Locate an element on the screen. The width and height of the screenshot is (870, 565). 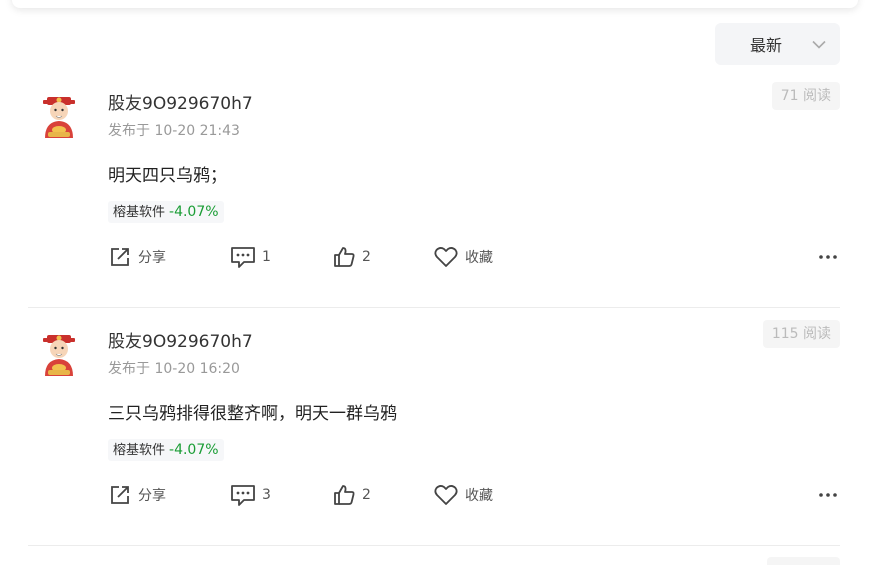
comment-button: 1 is located at coordinates (250, 257).